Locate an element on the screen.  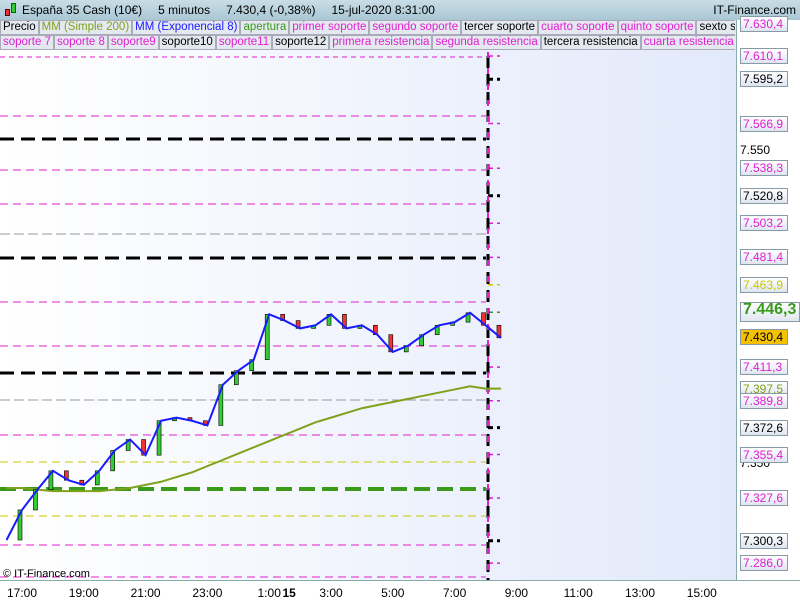
legend-item: soporte 8 is located at coordinates (80, 42).